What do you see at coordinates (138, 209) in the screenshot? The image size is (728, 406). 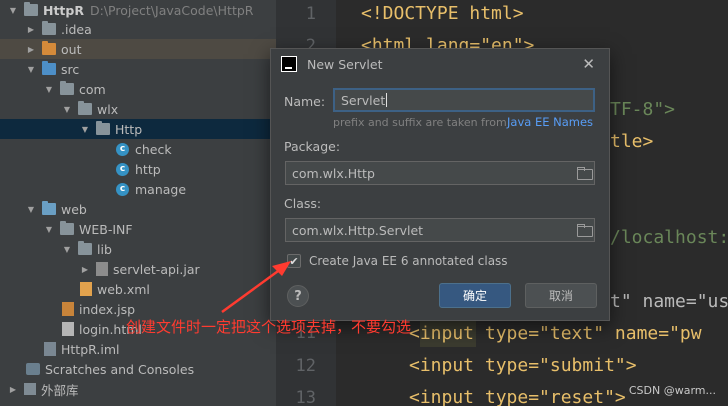 I see `tree-item-web: ▼ web` at bounding box center [138, 209].